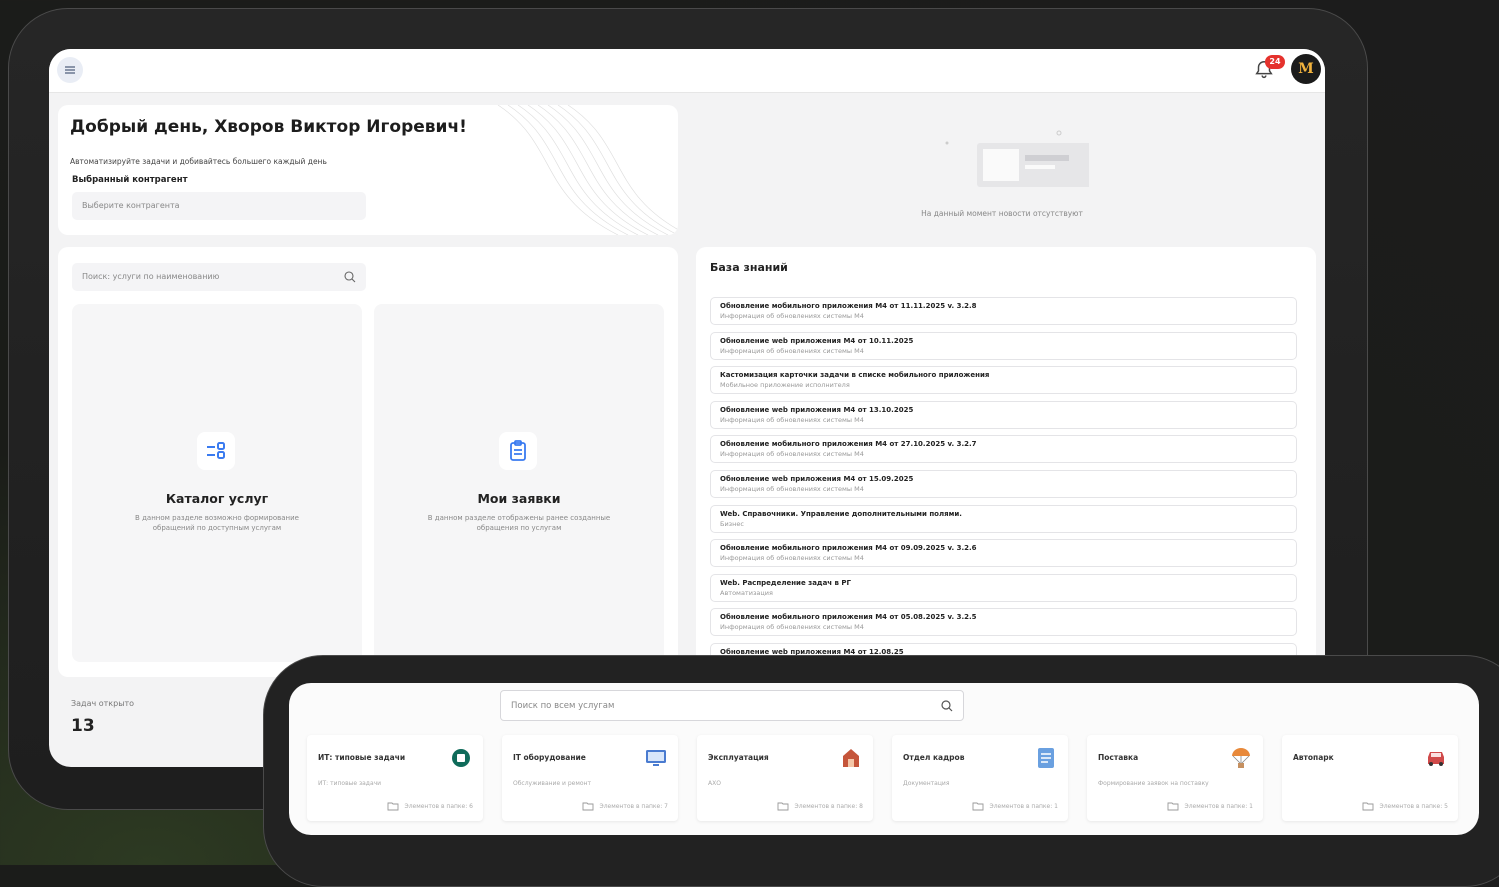 This screenshot has height=887, width=1499. Describe the element at coordinates (362, 757) in the screenshot. I see `catalog-card-title: ИТ: типовые задачи` at that location.